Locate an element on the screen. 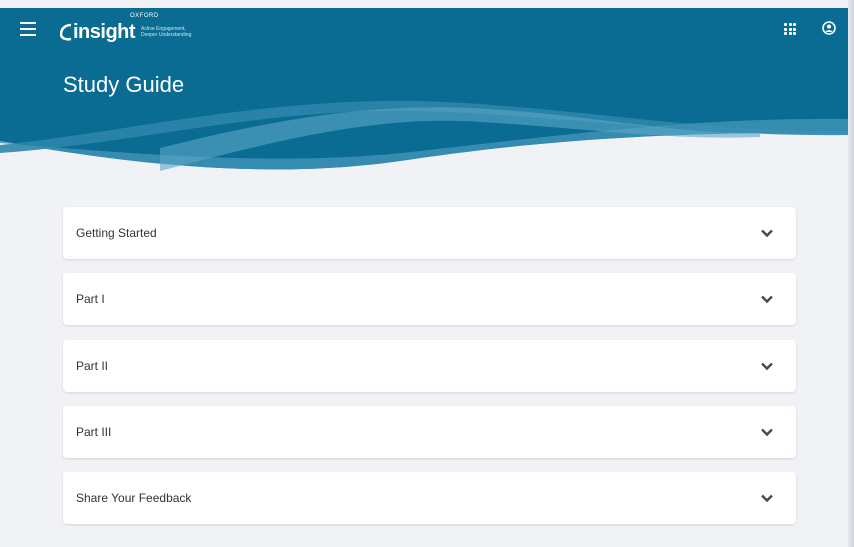 This screenshot has height=547, width=854. accordion-label: Share Your Feedback is located at coordinates (134, 498).